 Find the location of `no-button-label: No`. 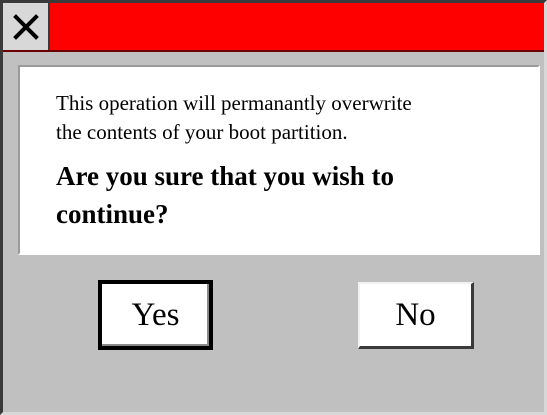

no-button-label: No is located at coordinates (415, 314).